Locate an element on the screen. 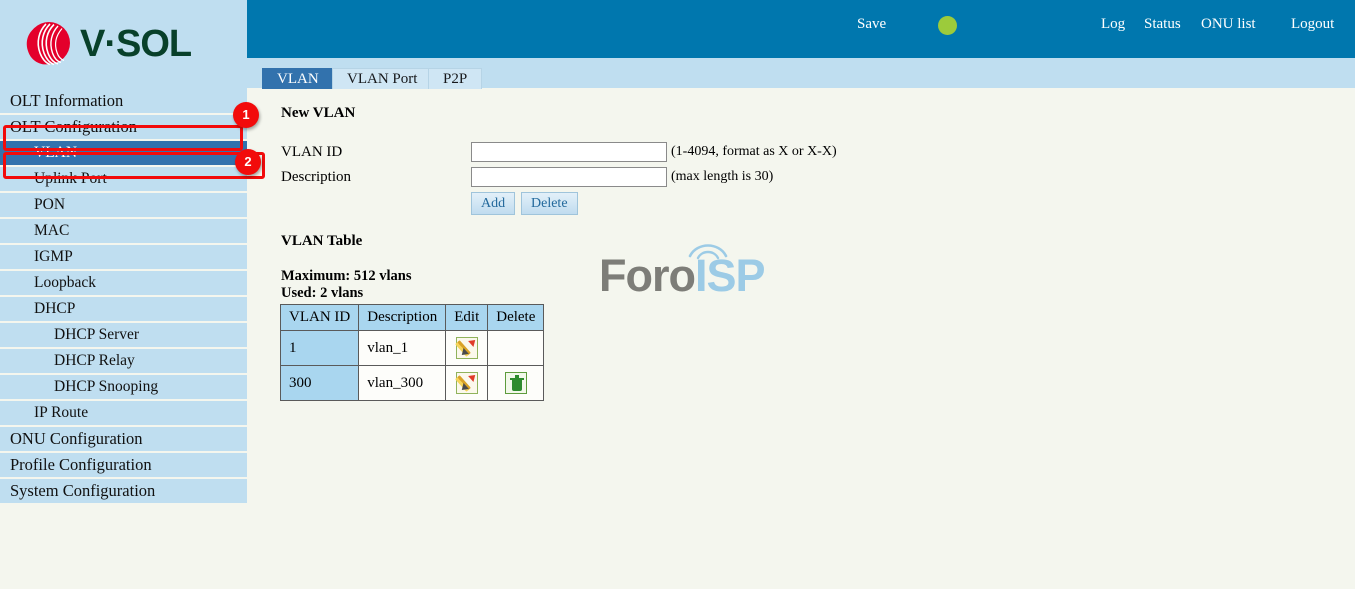 The height and width of the screenshot is (589, 1355). vsol-swoosh-icon is located at coordinates (47, 44).